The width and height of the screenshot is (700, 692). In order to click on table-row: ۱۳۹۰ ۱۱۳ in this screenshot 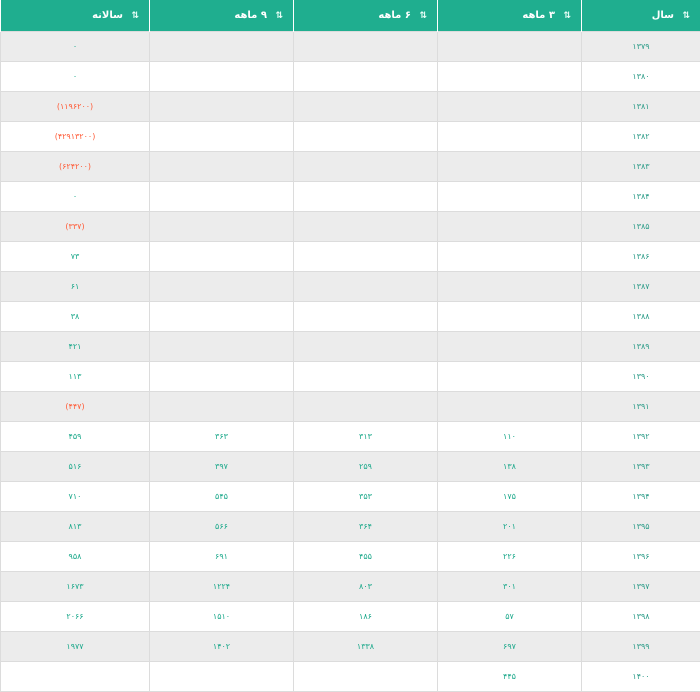, I will do `click(350, 376)`.